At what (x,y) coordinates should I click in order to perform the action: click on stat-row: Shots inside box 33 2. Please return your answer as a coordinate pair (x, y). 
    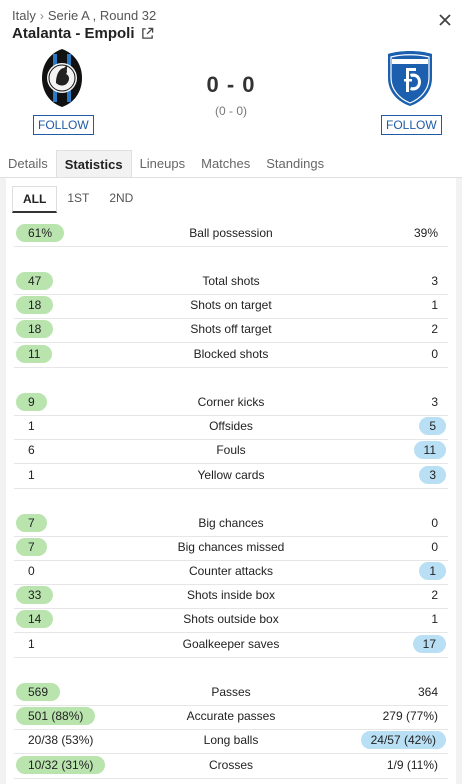
    Looking at the image, I should click on (231, 596).